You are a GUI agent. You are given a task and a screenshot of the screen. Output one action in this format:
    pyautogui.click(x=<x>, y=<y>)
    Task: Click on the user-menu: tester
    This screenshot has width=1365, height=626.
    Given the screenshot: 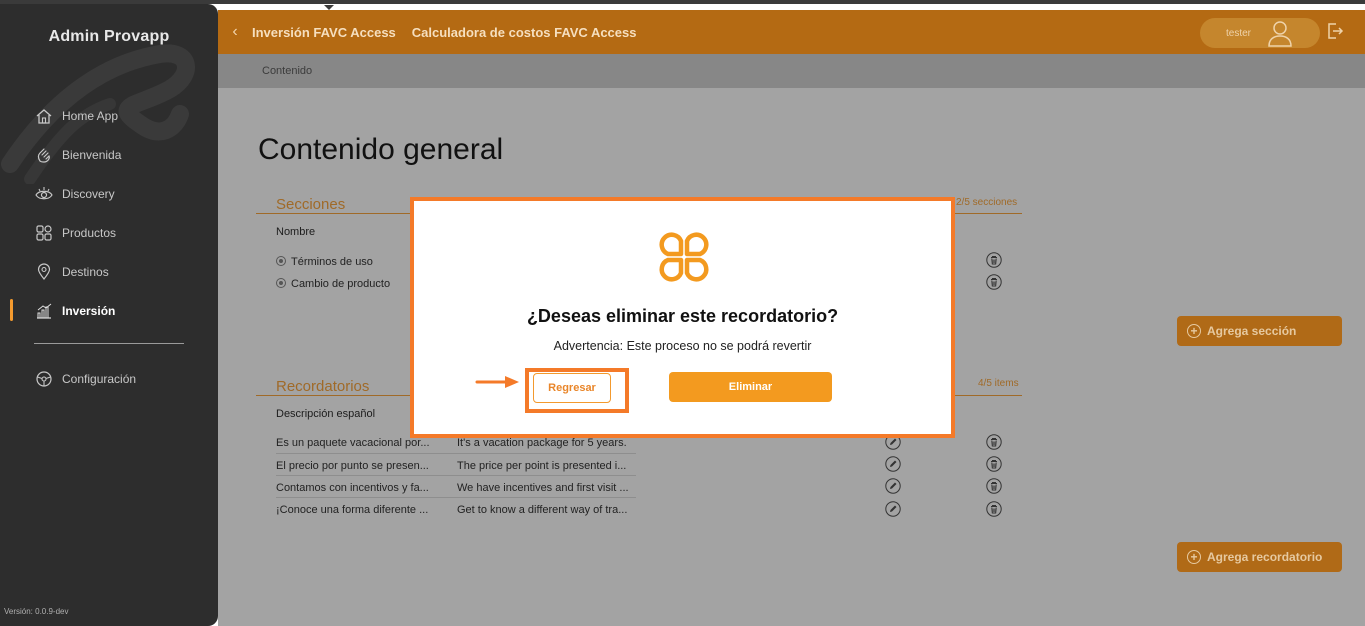 What is the action you would take?
    pyautogui.click(x=1260, y=33)
    